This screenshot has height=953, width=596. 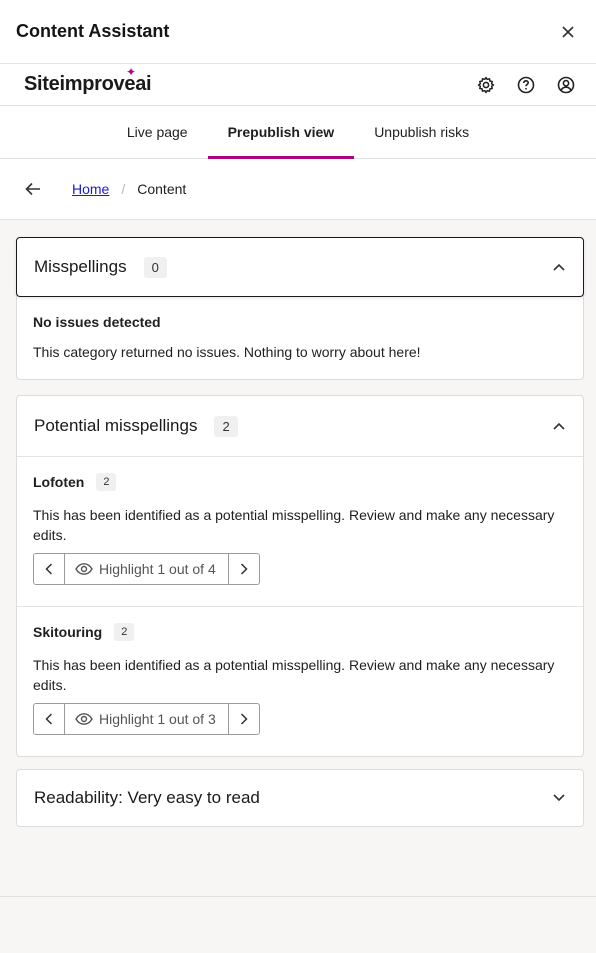 What do you see at coordinates (157, 132) in the screenshot?
I see `tab-live-page: Live page` at bounding box center [157, 132].